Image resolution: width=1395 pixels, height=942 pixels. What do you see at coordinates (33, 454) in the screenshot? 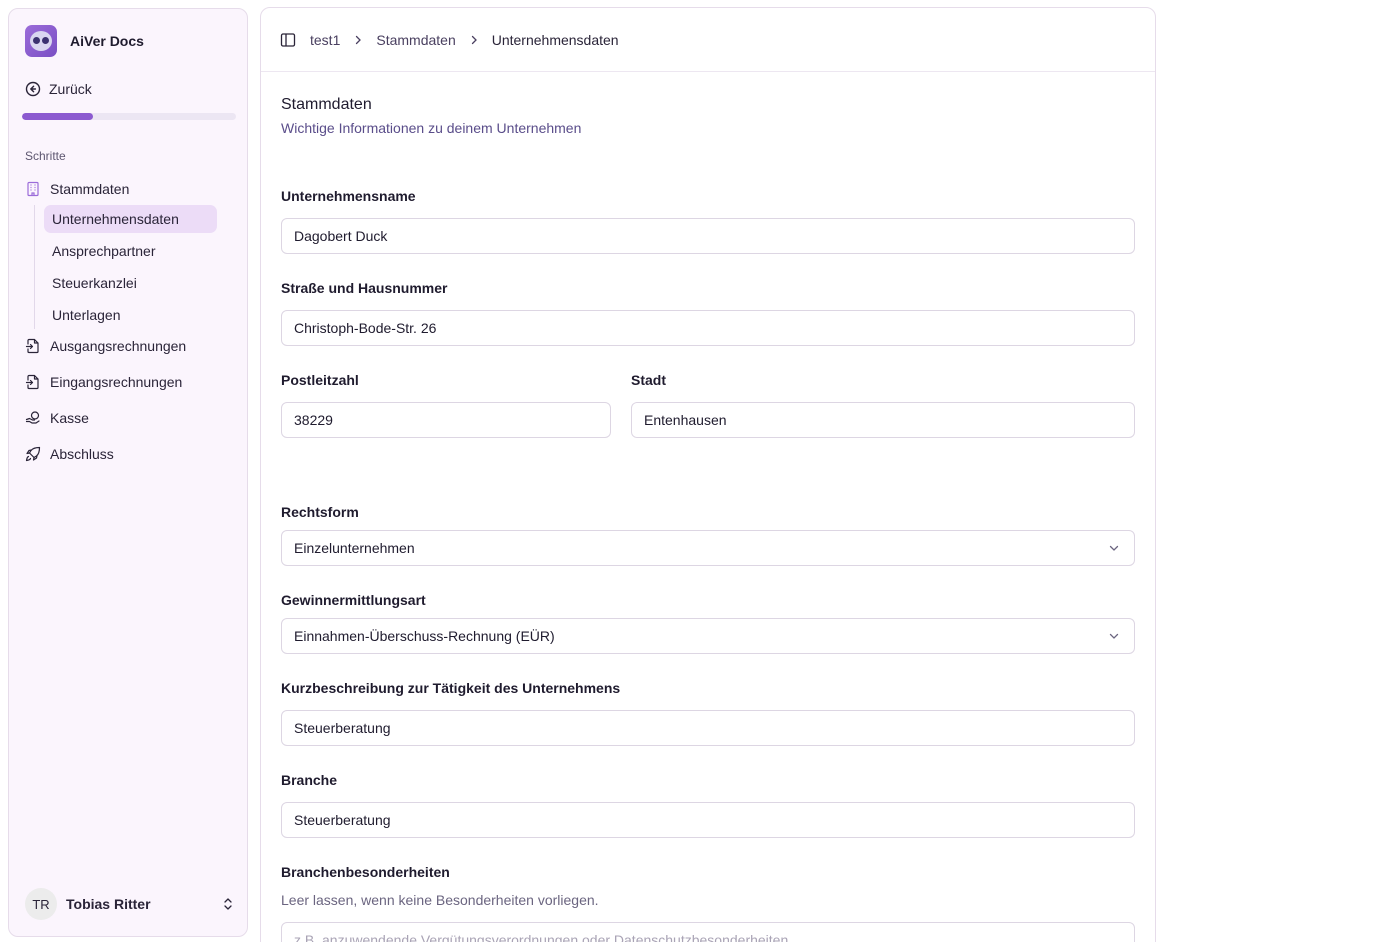
I see `rocket-icon` at bounding box center [33, 454].